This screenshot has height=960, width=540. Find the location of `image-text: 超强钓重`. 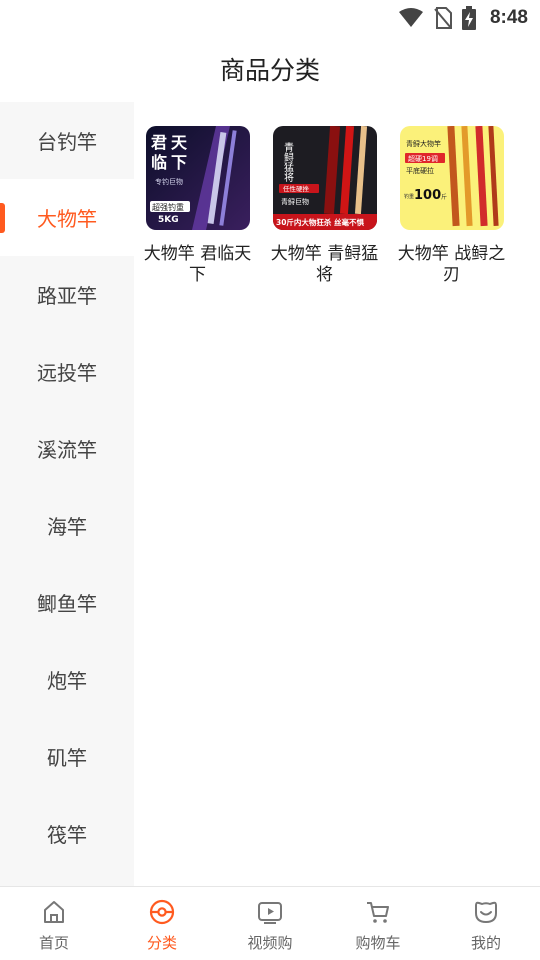

image-text: 超强钓重 is located at coordinates (168, 207).